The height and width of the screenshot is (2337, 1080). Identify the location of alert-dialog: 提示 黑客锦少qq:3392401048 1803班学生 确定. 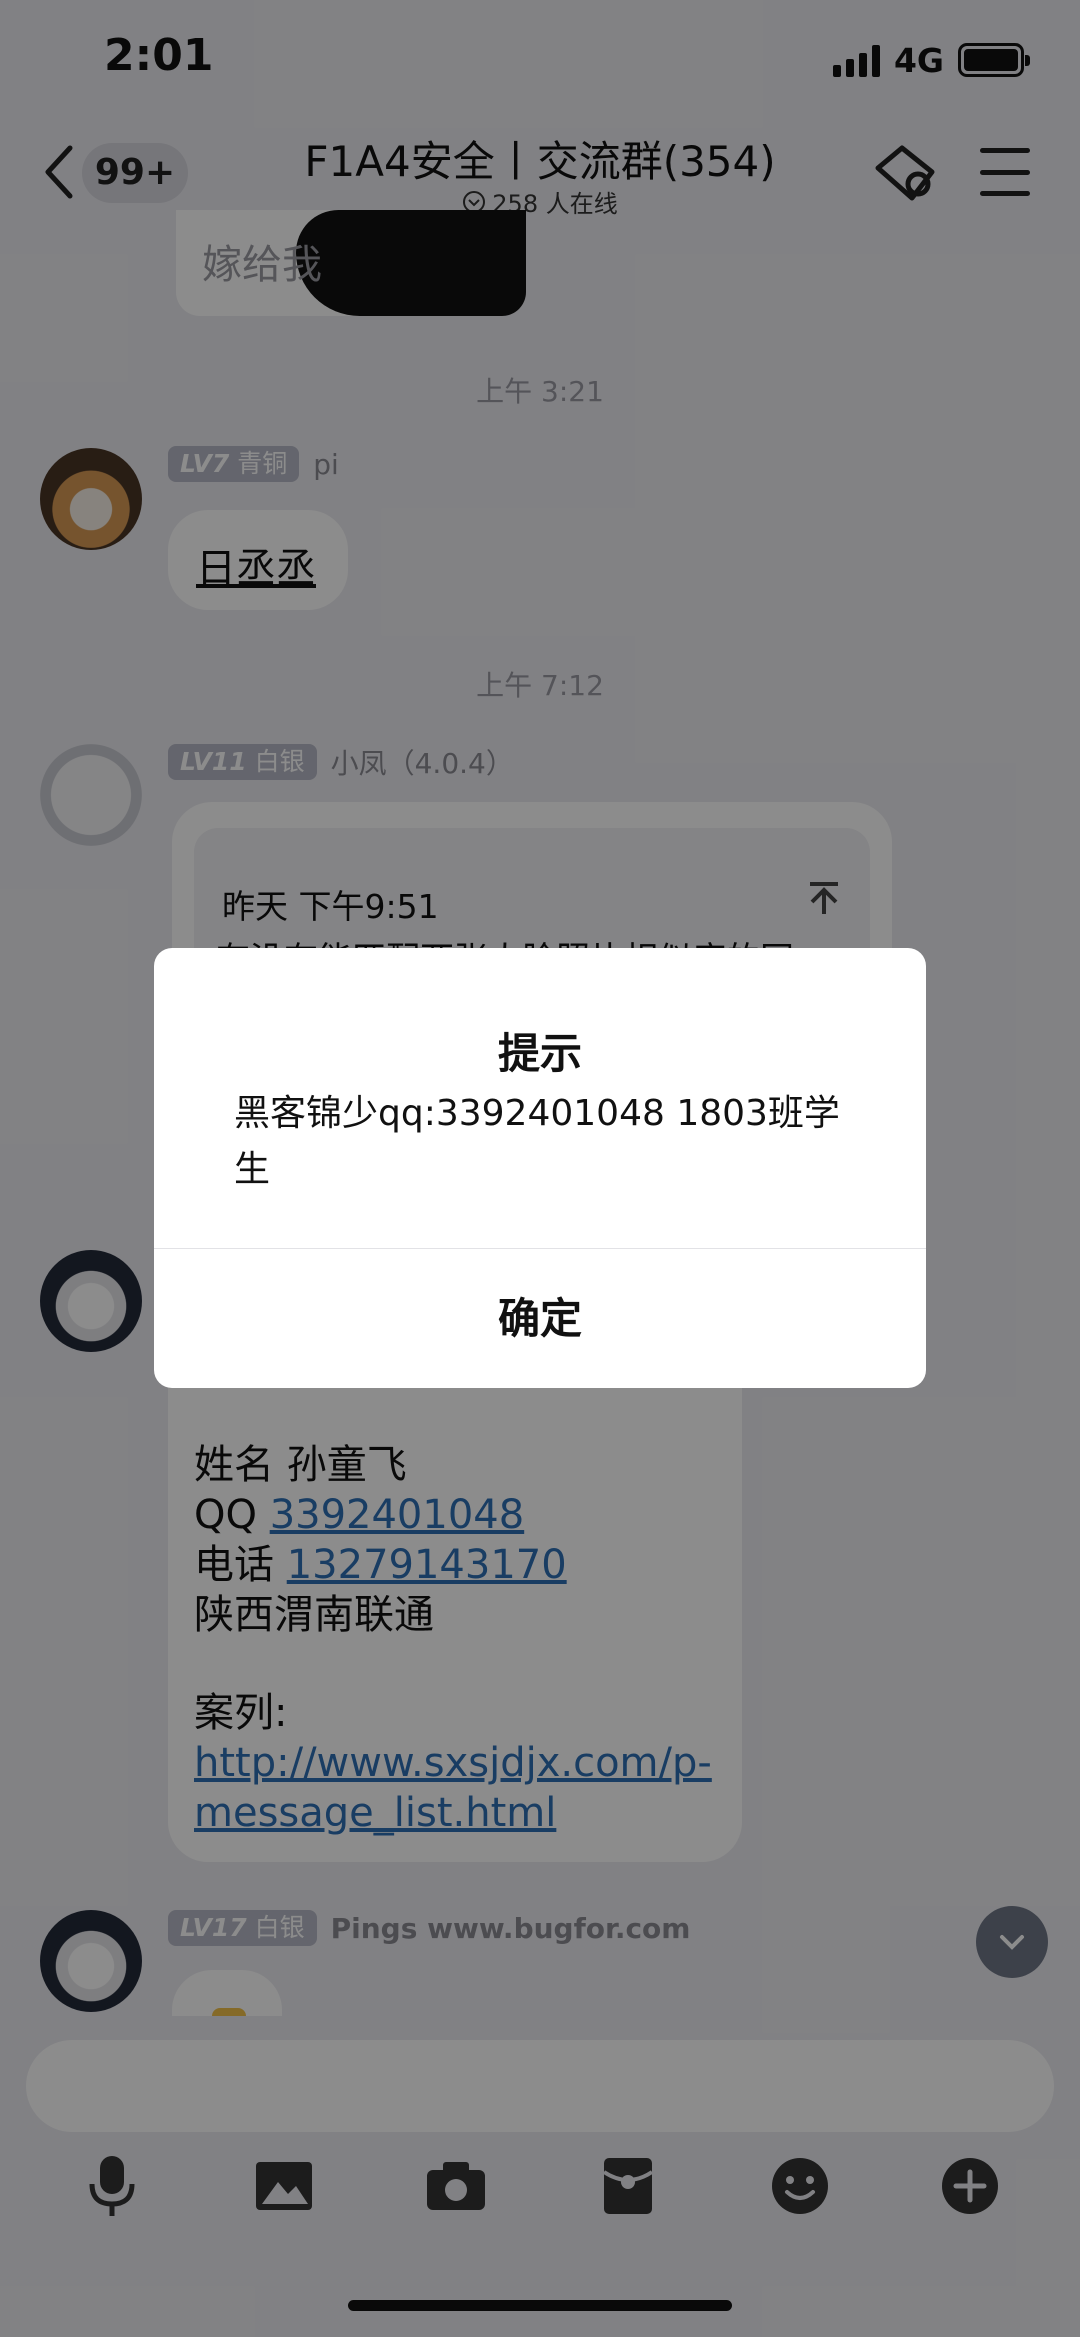
(540, 1168).